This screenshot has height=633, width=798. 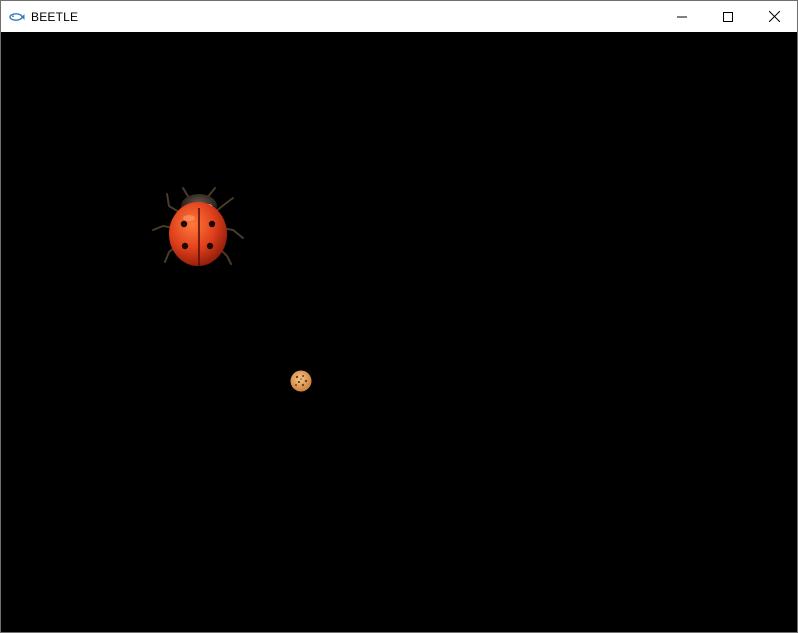 I want to click on minimize-button, so click(x=682, y=16).